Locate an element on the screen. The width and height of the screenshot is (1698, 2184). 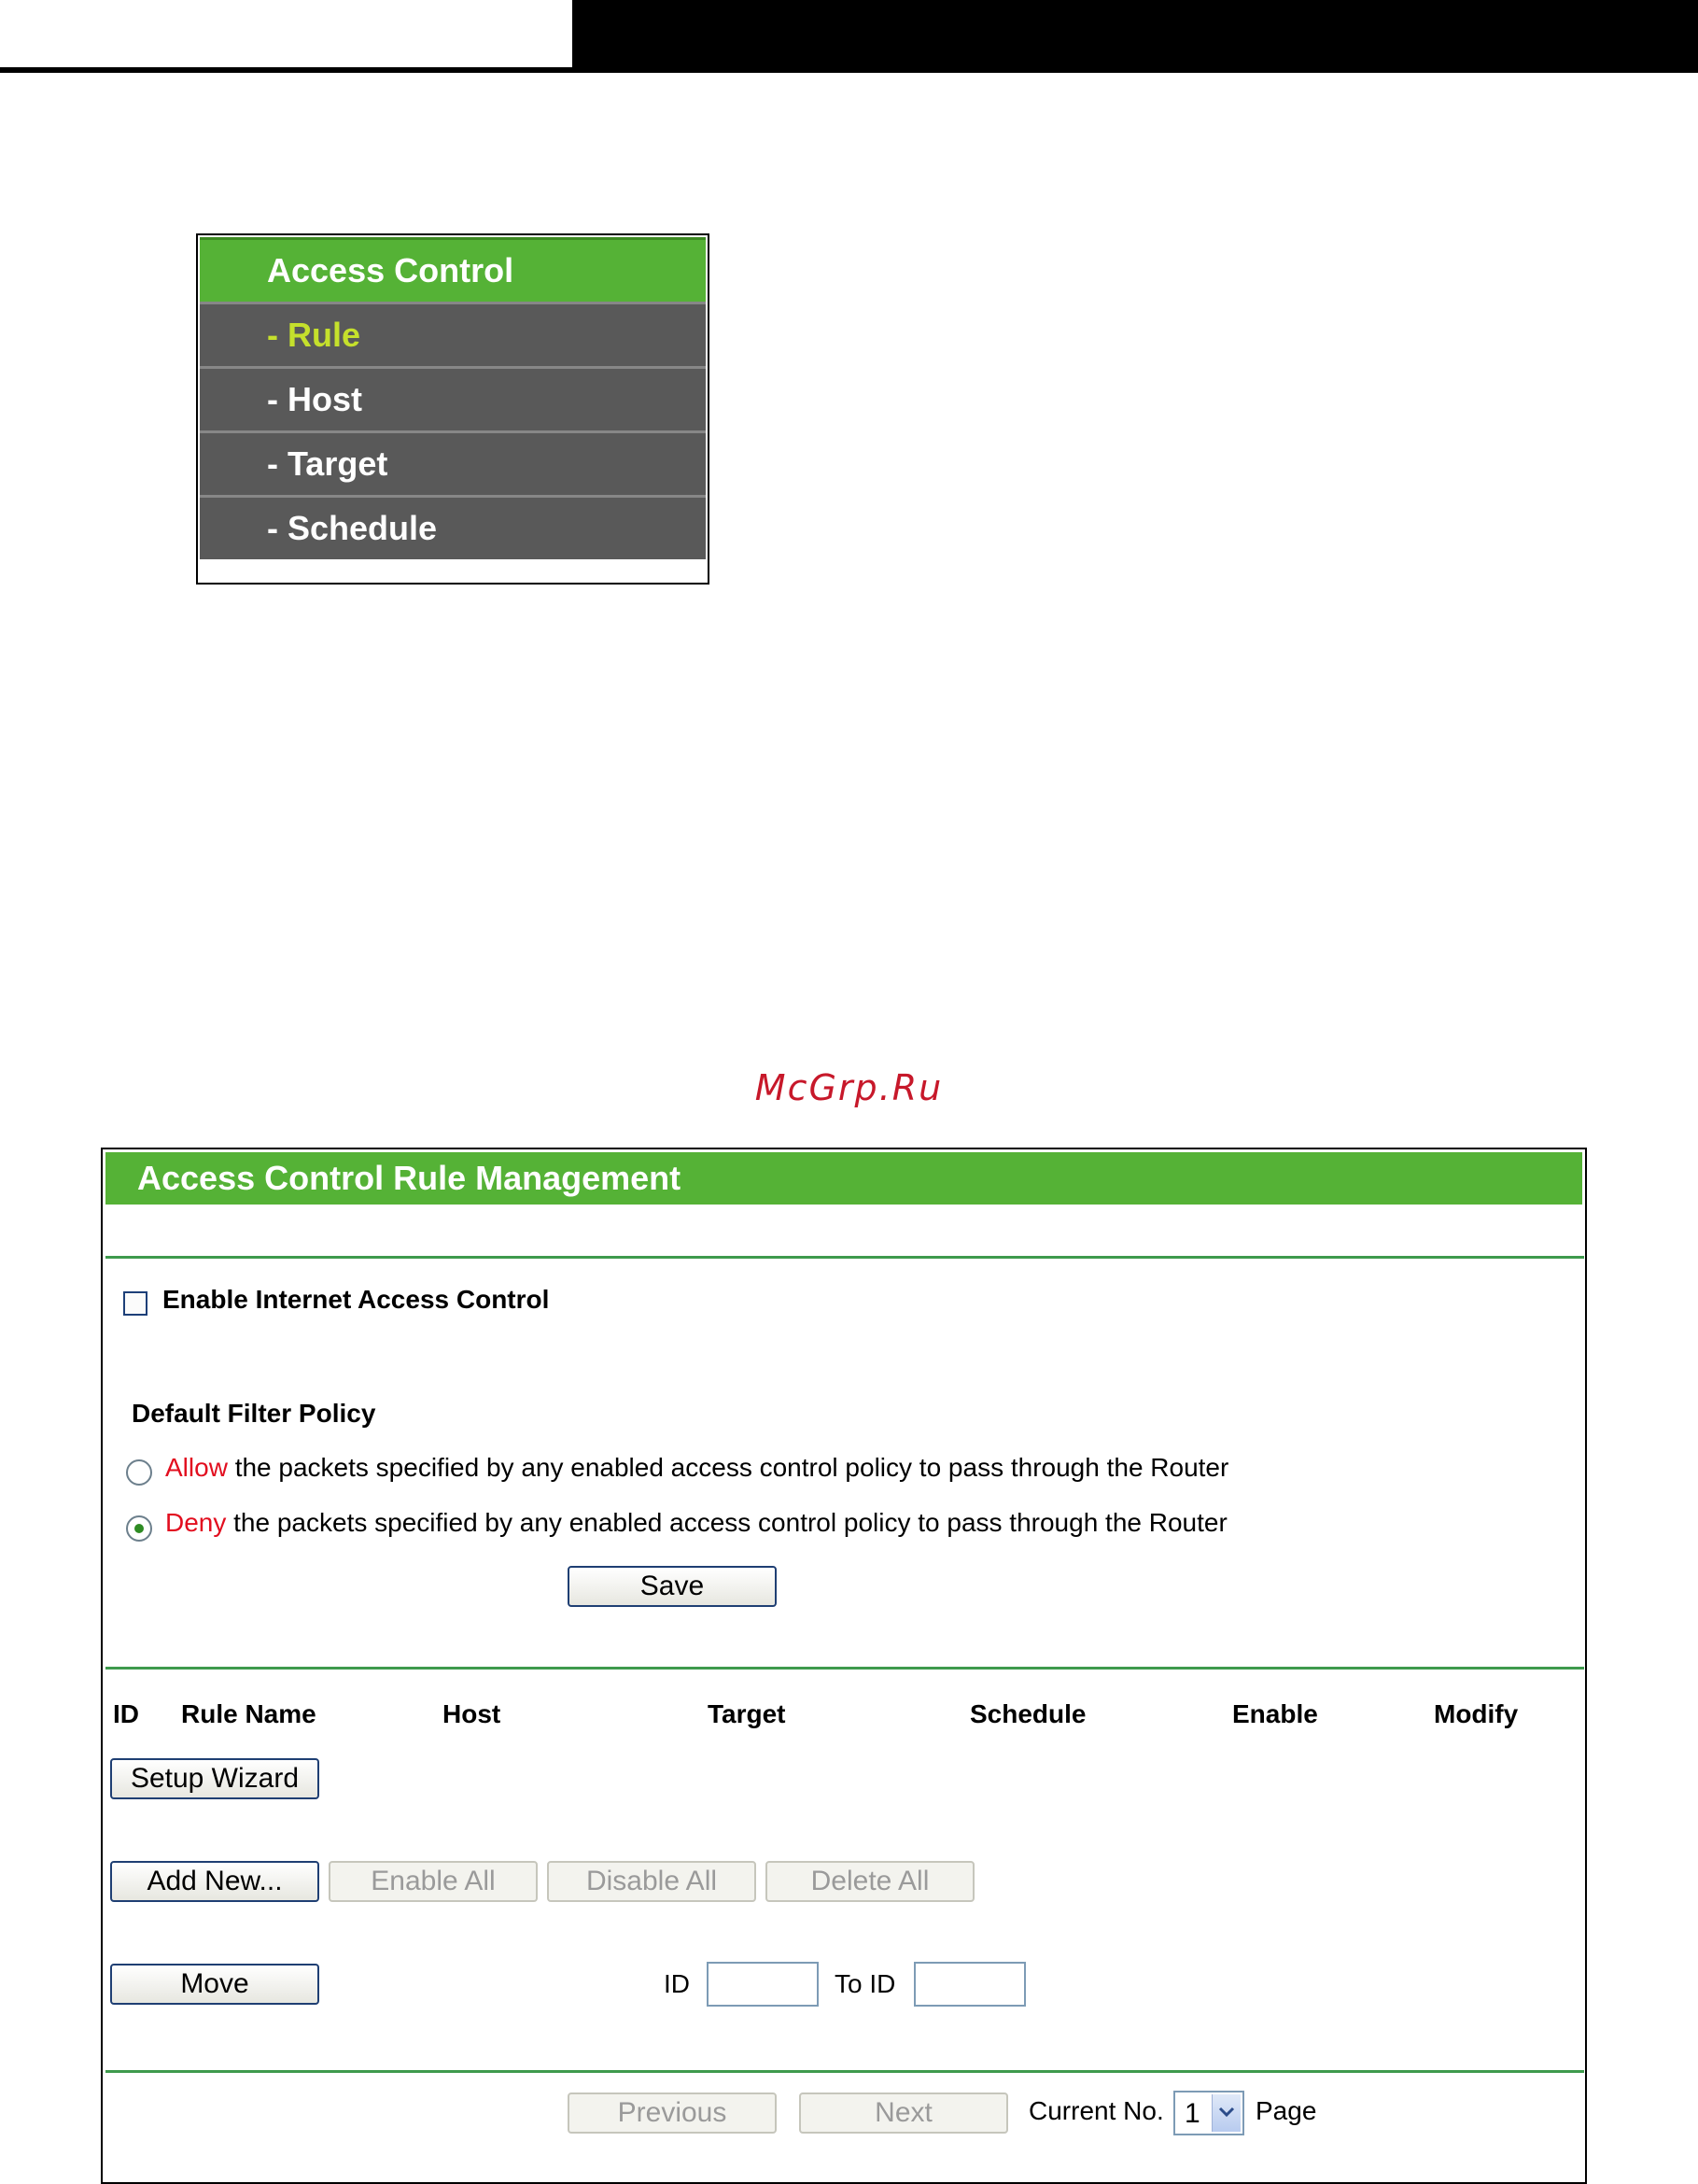
deny-keyword: Deny is located at coordinates (196, 1522).